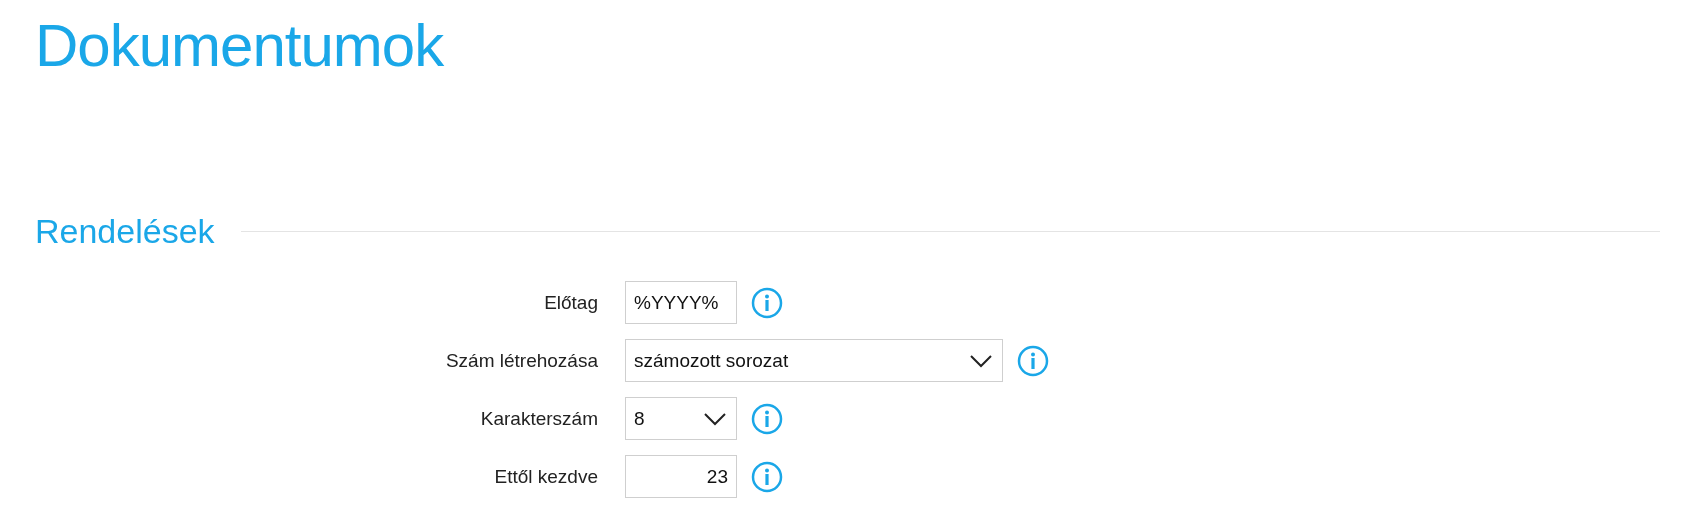  I want to click on prefix-input: %YYYY%, so click(681, 302).